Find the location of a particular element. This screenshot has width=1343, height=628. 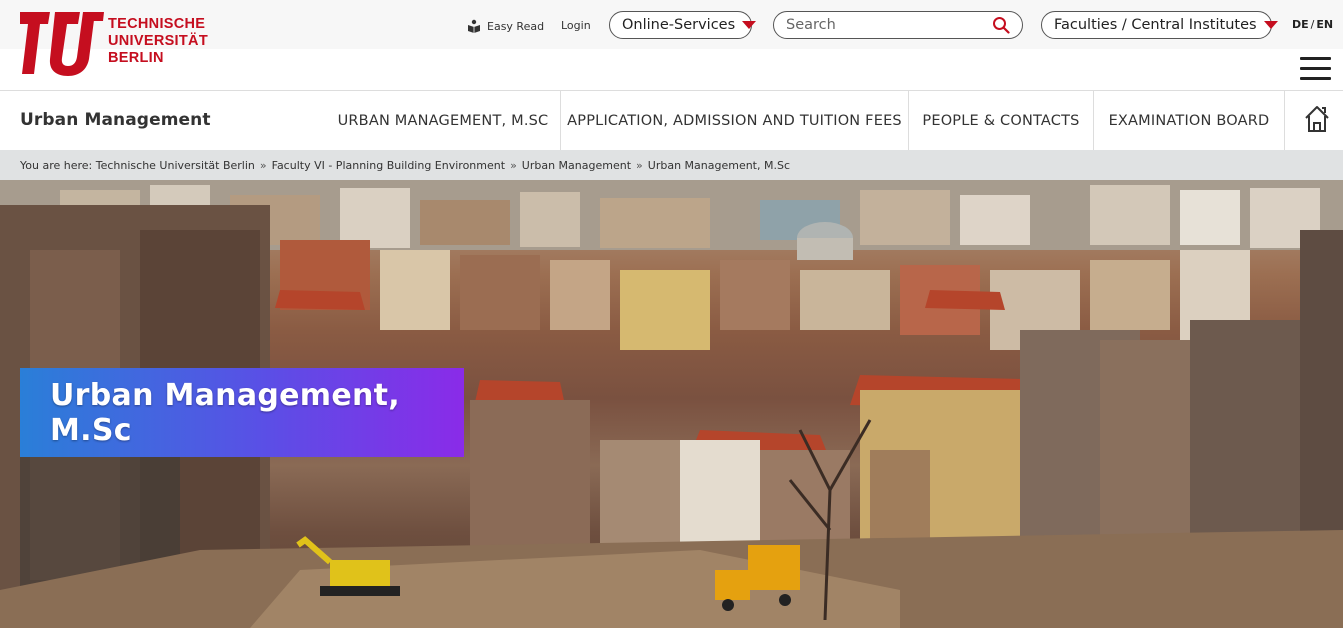

search-input: Search is located at coordinates (898, 25).